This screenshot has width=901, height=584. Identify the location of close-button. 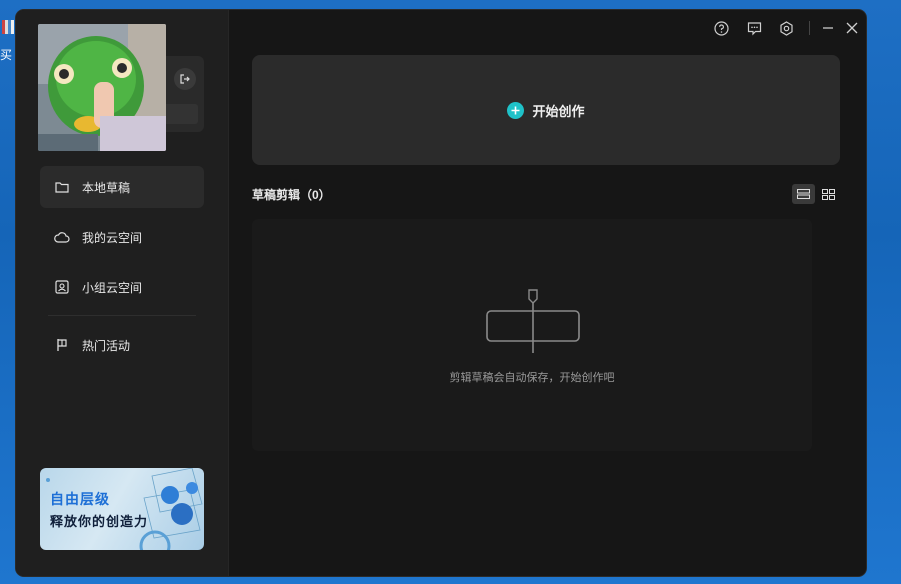
(852, 28).